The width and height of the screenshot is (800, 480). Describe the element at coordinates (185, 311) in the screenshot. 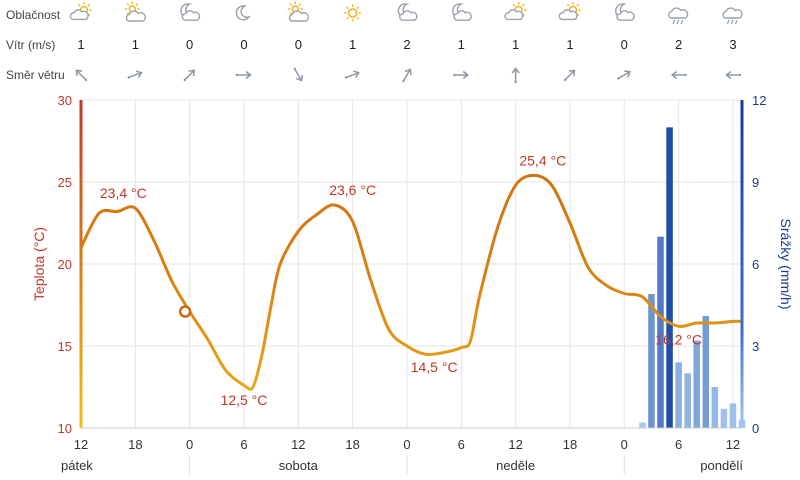

I see `temperature-marker` at that location.